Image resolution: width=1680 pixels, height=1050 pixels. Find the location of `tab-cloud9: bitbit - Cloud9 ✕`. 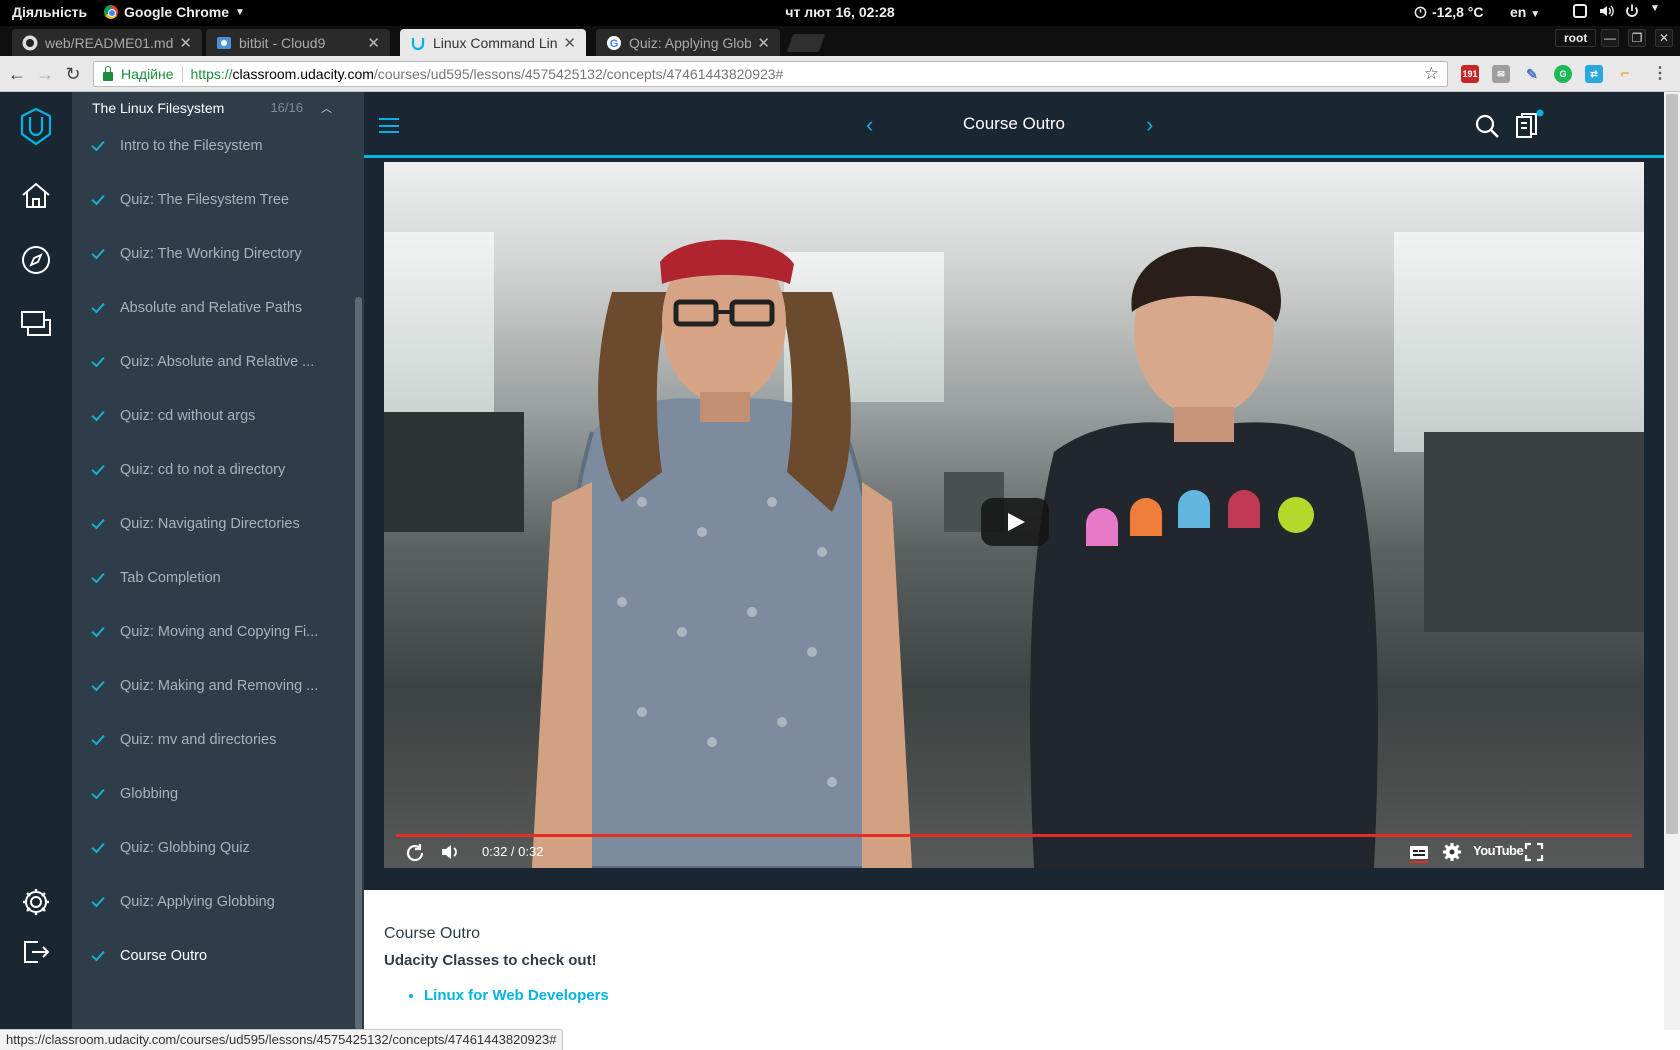

tab-cloud9: bitbit - Cloud9 ✕ is located at coordinates (298, 42).